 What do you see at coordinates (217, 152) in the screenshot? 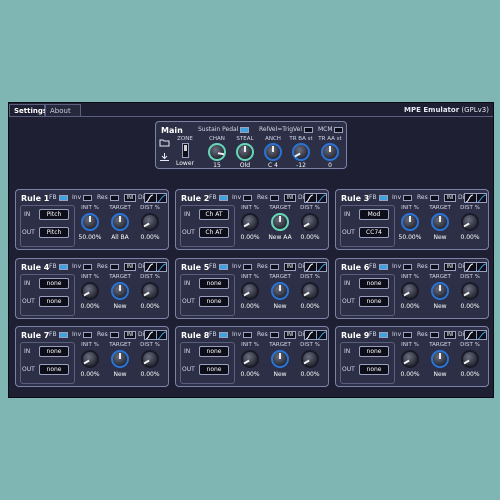
I see `chan-knob` at bounding box center [217, 152].